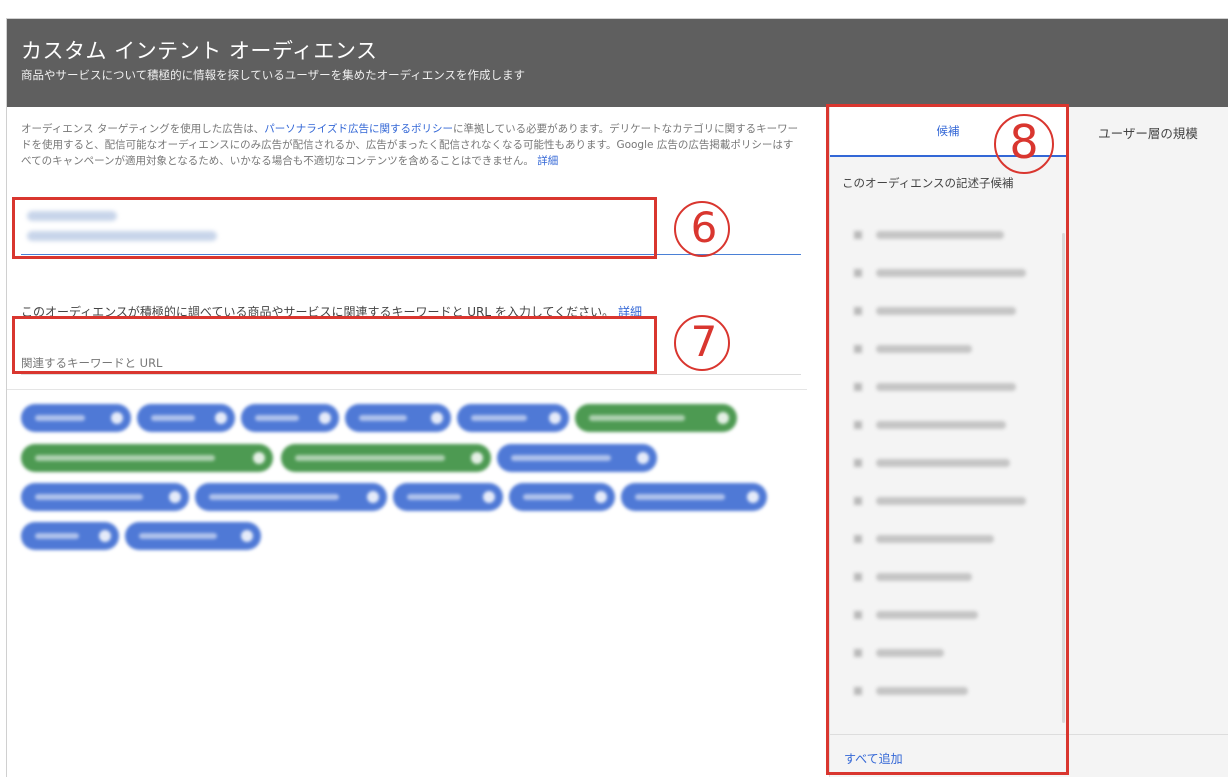 This screenshot has height=777, width=1230. Describe the element at coordinates (1063, 478) in the screenshot. I see `candidate-scrollbar` at that location.